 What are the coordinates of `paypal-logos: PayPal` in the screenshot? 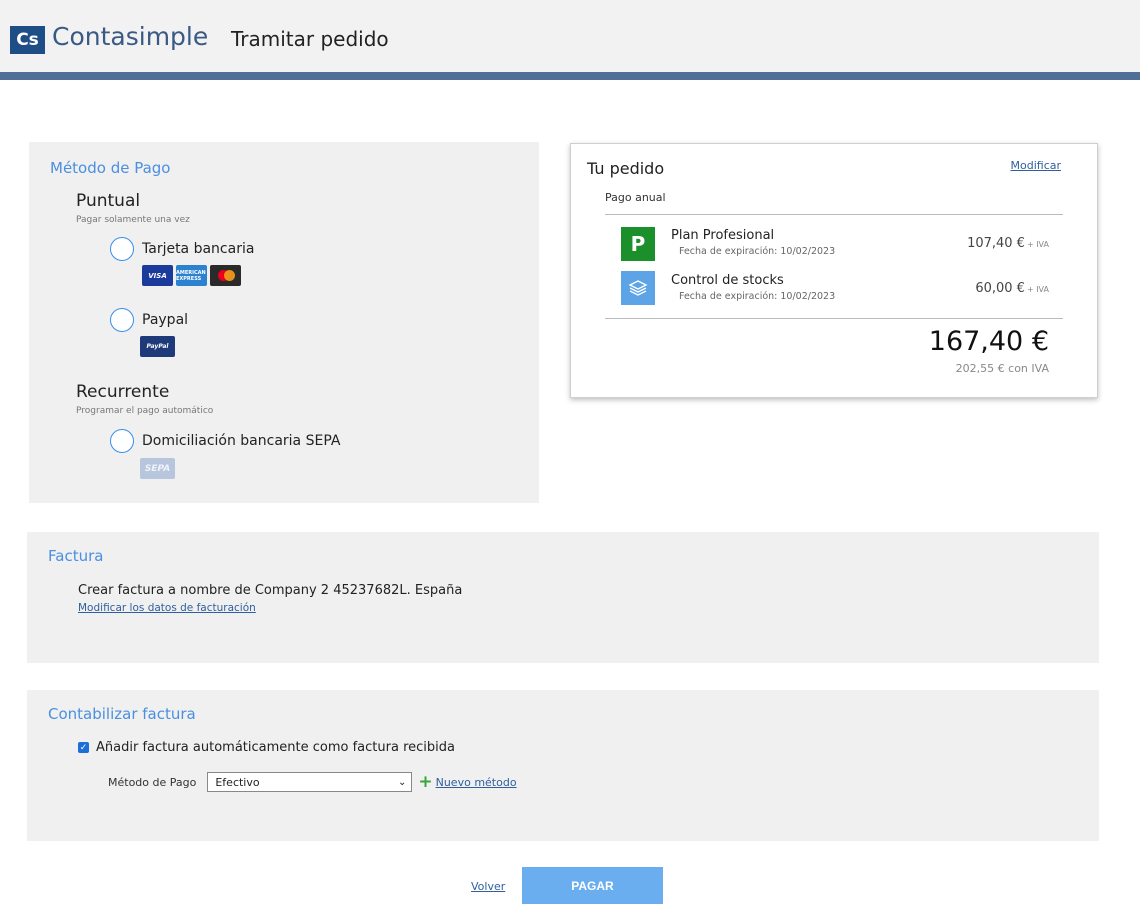 It's located at (157, 346).